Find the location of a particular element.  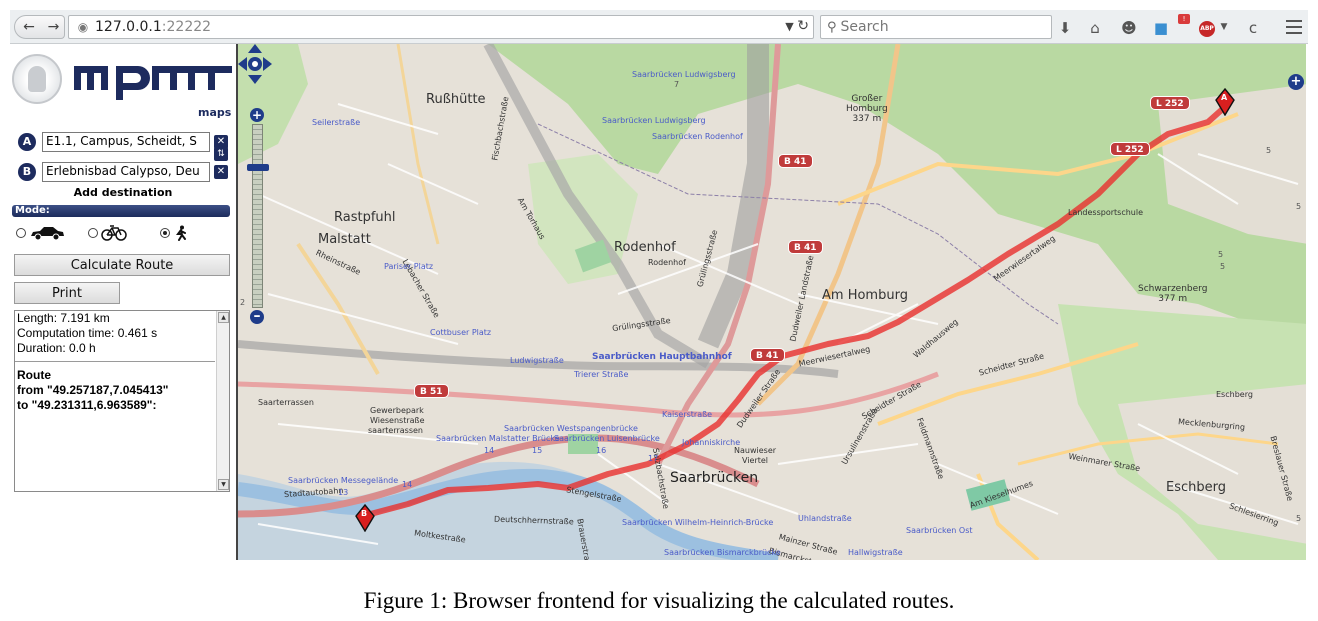

tram-stop-label: Saarbrücken Malstatter Brücke is located at coordinates (498, 438).